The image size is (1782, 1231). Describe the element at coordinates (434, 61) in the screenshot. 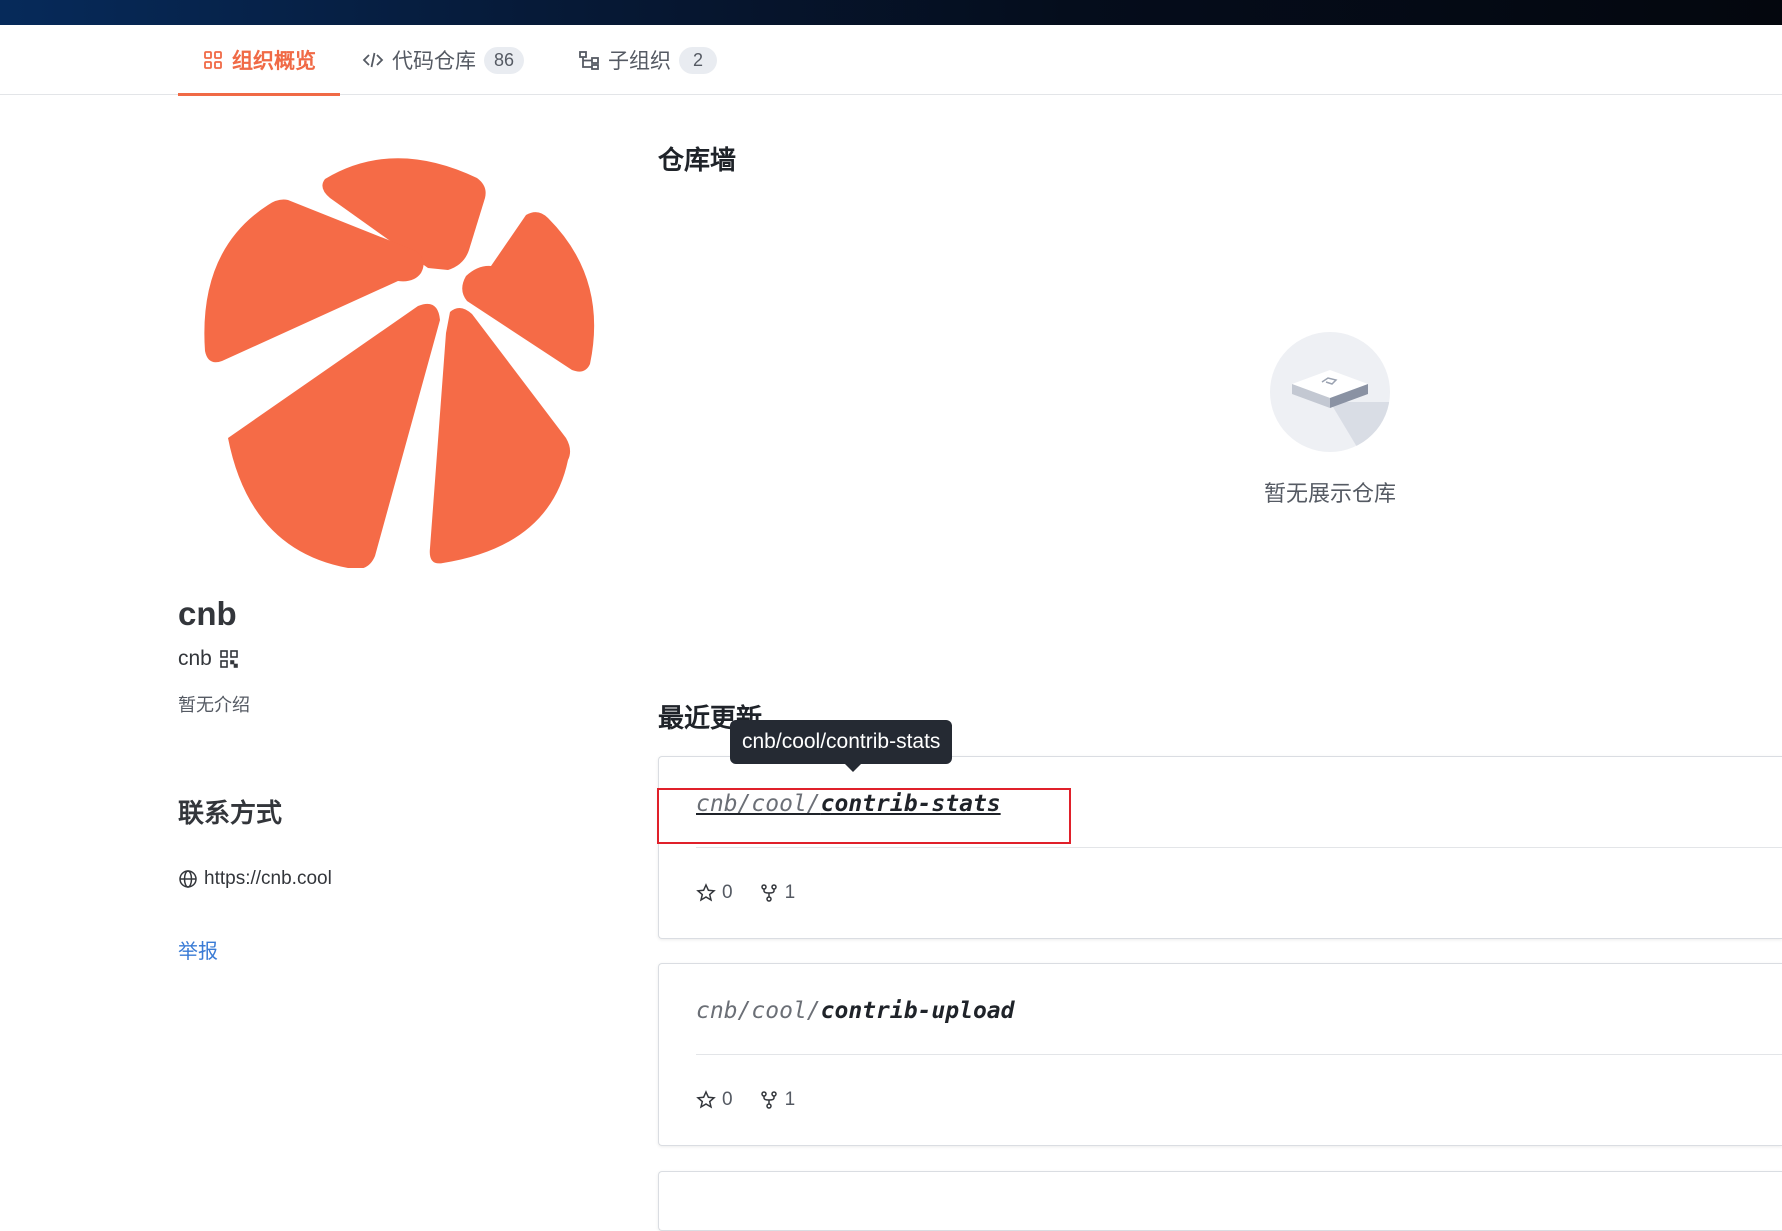

I see `tab-repositories-label: 代码仓库` at that location.